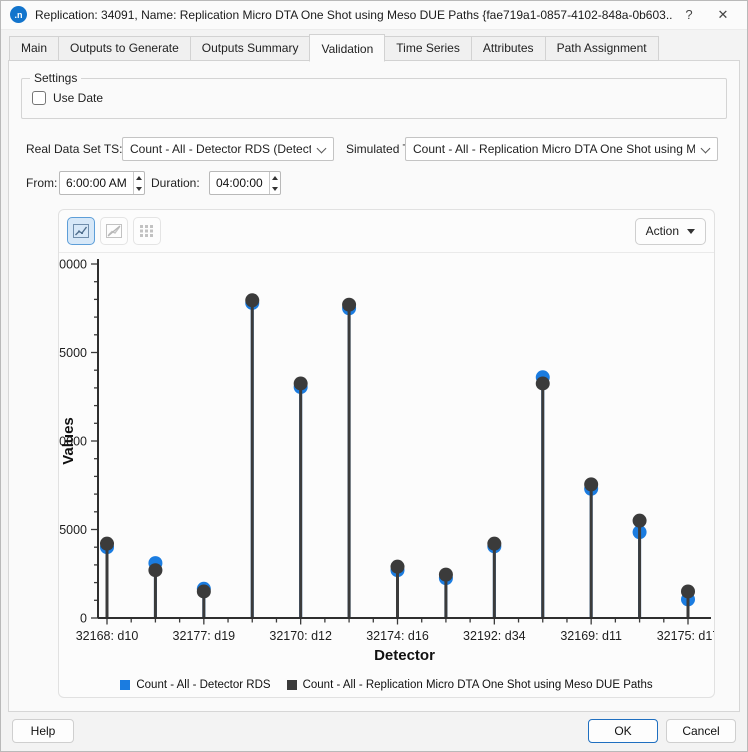 The height and width of the screenshot is (752, 748). I want to click on table-view-icon, so click(146, 231).